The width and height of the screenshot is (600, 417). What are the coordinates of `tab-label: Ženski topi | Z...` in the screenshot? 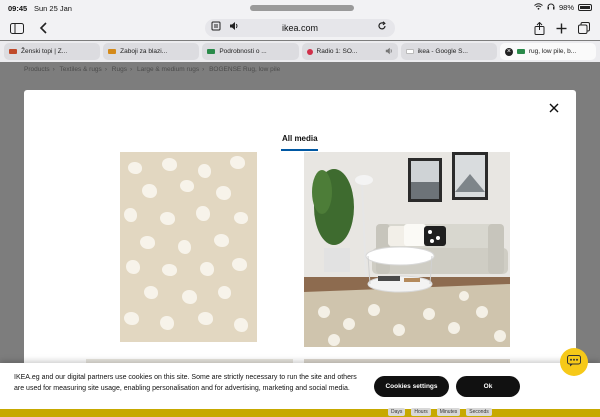 It's located at (44, 51).